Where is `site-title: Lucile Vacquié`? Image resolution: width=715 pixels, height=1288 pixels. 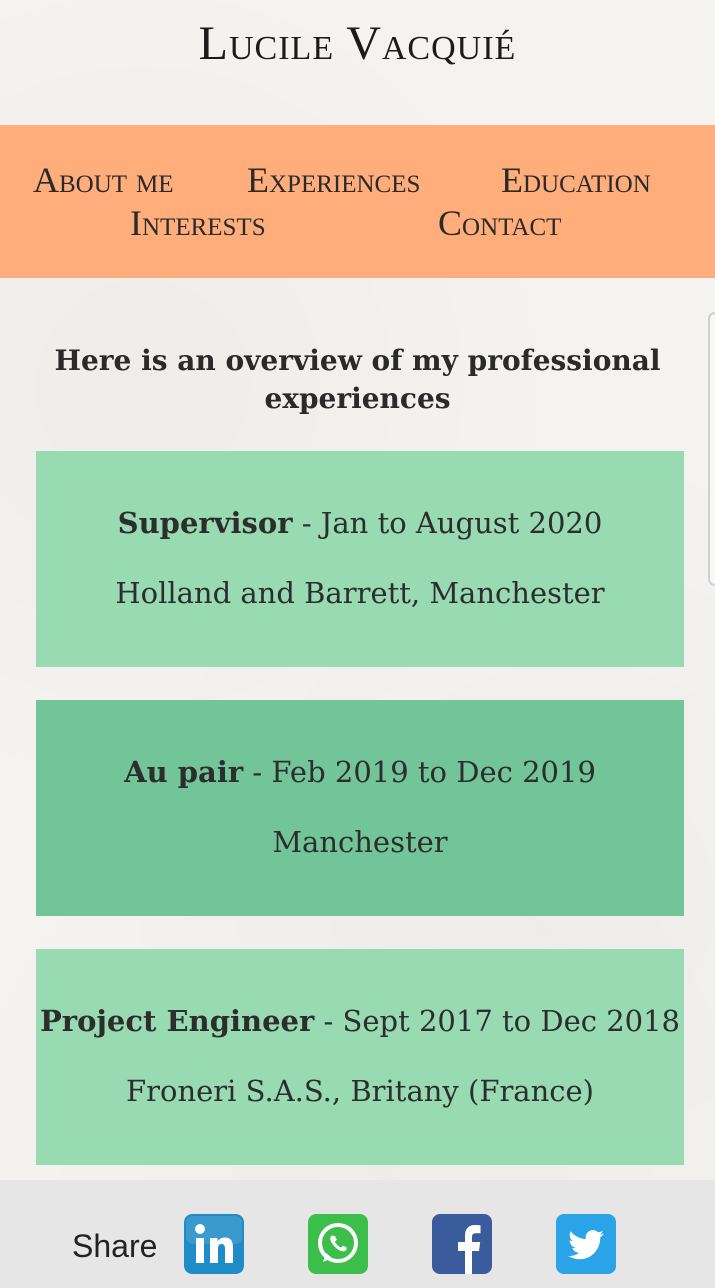
site-title: Lucile Vacquié is located at coordinates (357, 43).